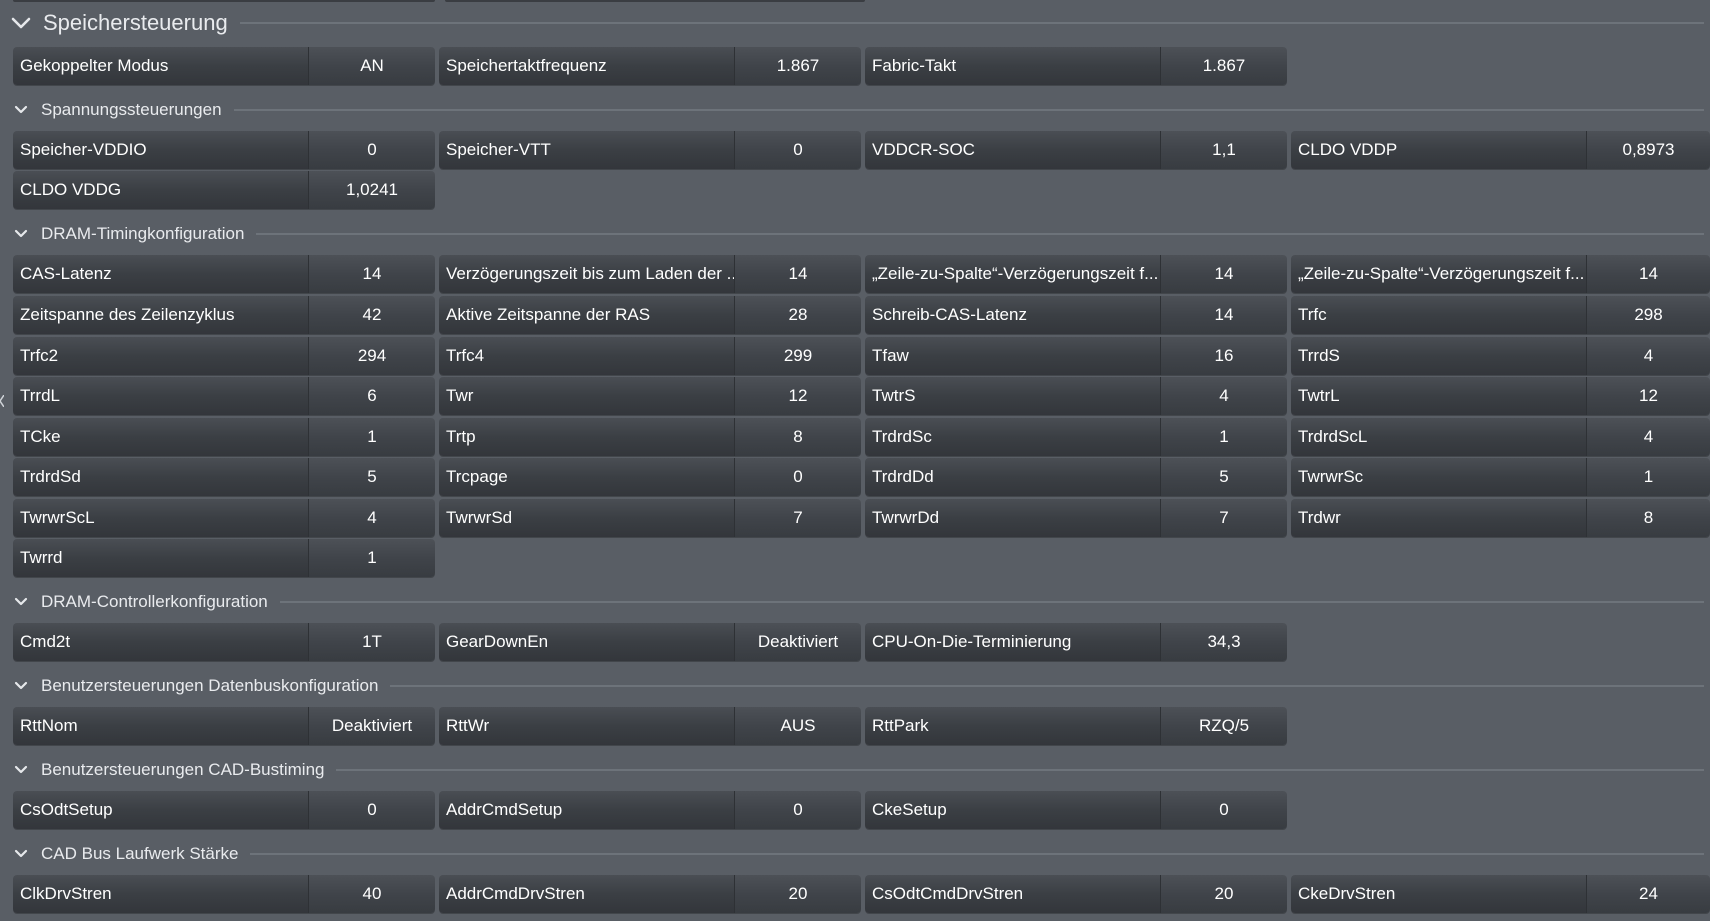 This screenshot has height=921, width=1710. What do you see at coordinates (797, 518) in the screenshot?
I see `setting-value: 7` at bounding box center [797, 518].